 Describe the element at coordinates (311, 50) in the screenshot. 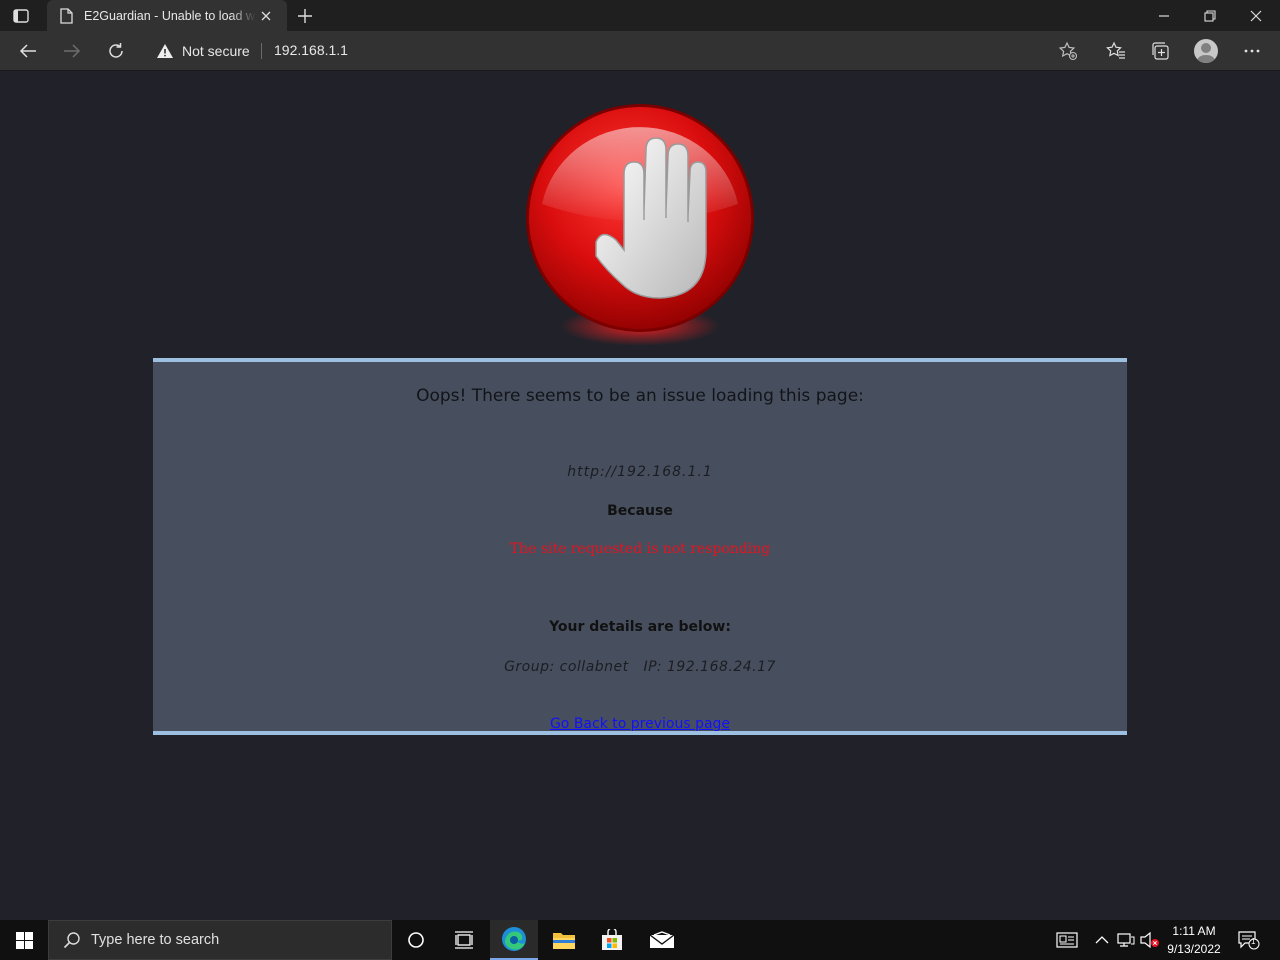

I see `address-bar-url: 192.168.1.1` at that location.